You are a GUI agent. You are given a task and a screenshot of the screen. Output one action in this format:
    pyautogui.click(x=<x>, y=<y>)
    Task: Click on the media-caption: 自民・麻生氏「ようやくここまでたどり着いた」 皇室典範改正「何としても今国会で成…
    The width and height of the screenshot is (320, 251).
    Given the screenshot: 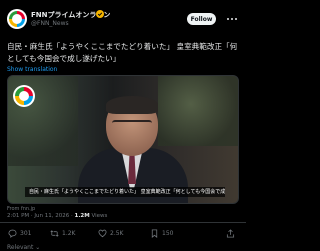 What is the action you would take?
    pyautogui.click(x=125, y=192)
    